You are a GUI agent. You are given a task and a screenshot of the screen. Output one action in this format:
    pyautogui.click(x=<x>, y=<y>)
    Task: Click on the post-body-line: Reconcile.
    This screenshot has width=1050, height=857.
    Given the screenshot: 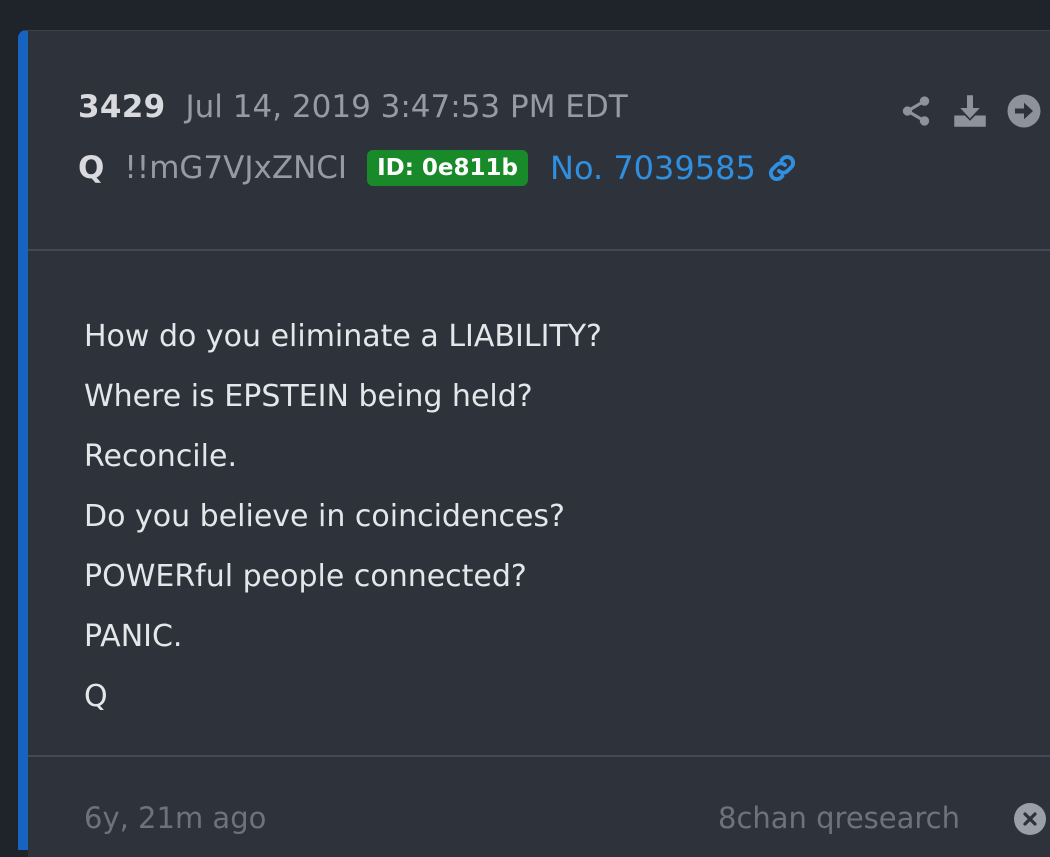 What is the action you would take?
    pyautogui.click(x=160, y=456)
    